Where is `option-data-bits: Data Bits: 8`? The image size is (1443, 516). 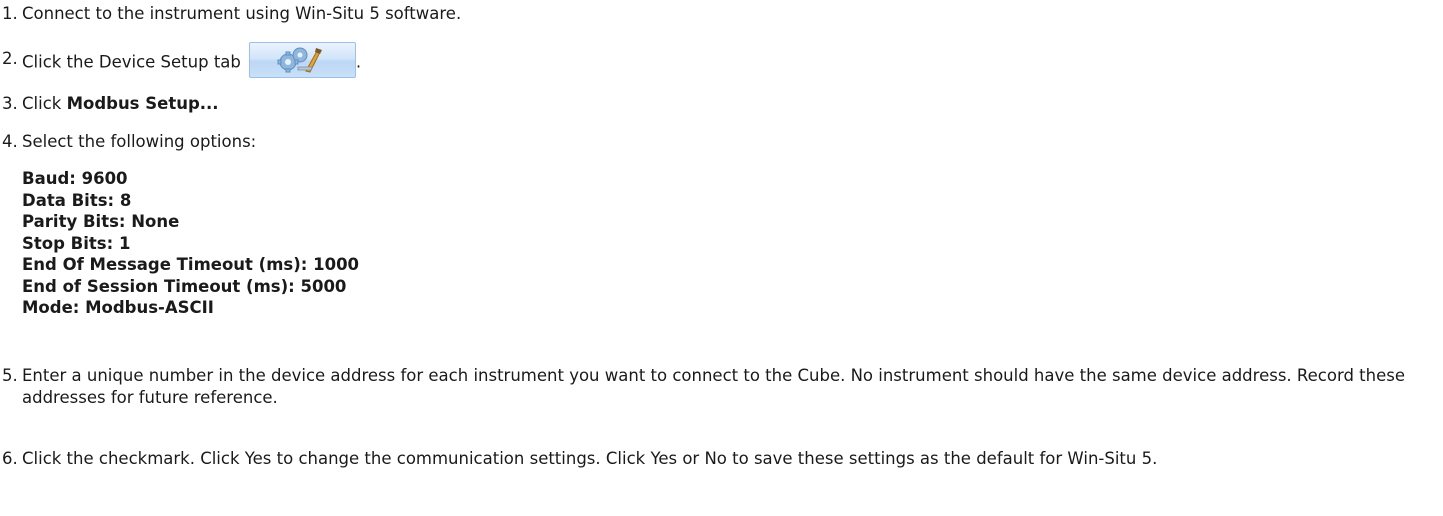
option-data-bits: Data Bits: 8 is located at coordinates (77, 200).